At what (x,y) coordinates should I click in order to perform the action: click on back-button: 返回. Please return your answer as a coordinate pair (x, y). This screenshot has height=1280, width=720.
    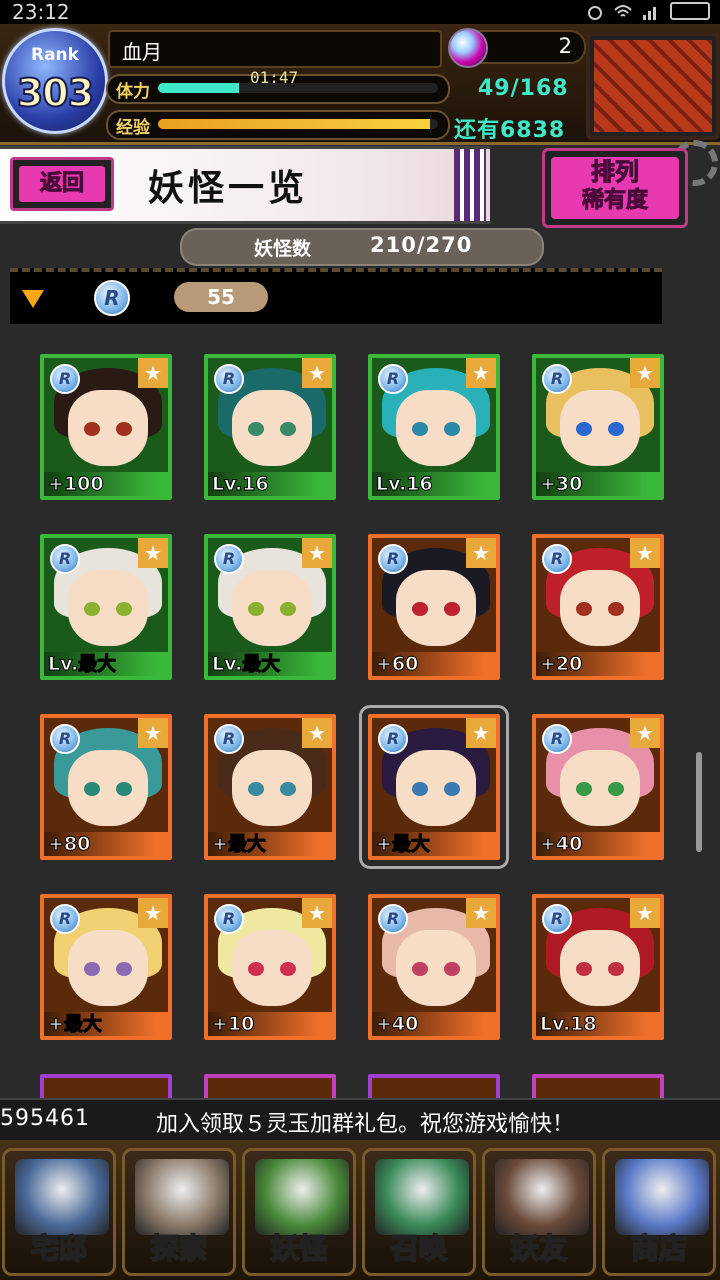
    Looking at the image, I should click on (62, 184).